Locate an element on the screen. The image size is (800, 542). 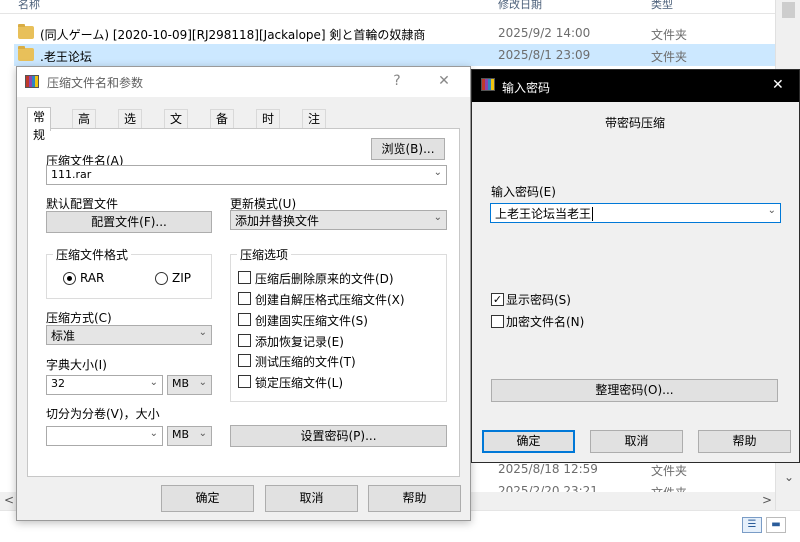
dict-unit-select: MB ⌄ is located at coordinates (189, 385).